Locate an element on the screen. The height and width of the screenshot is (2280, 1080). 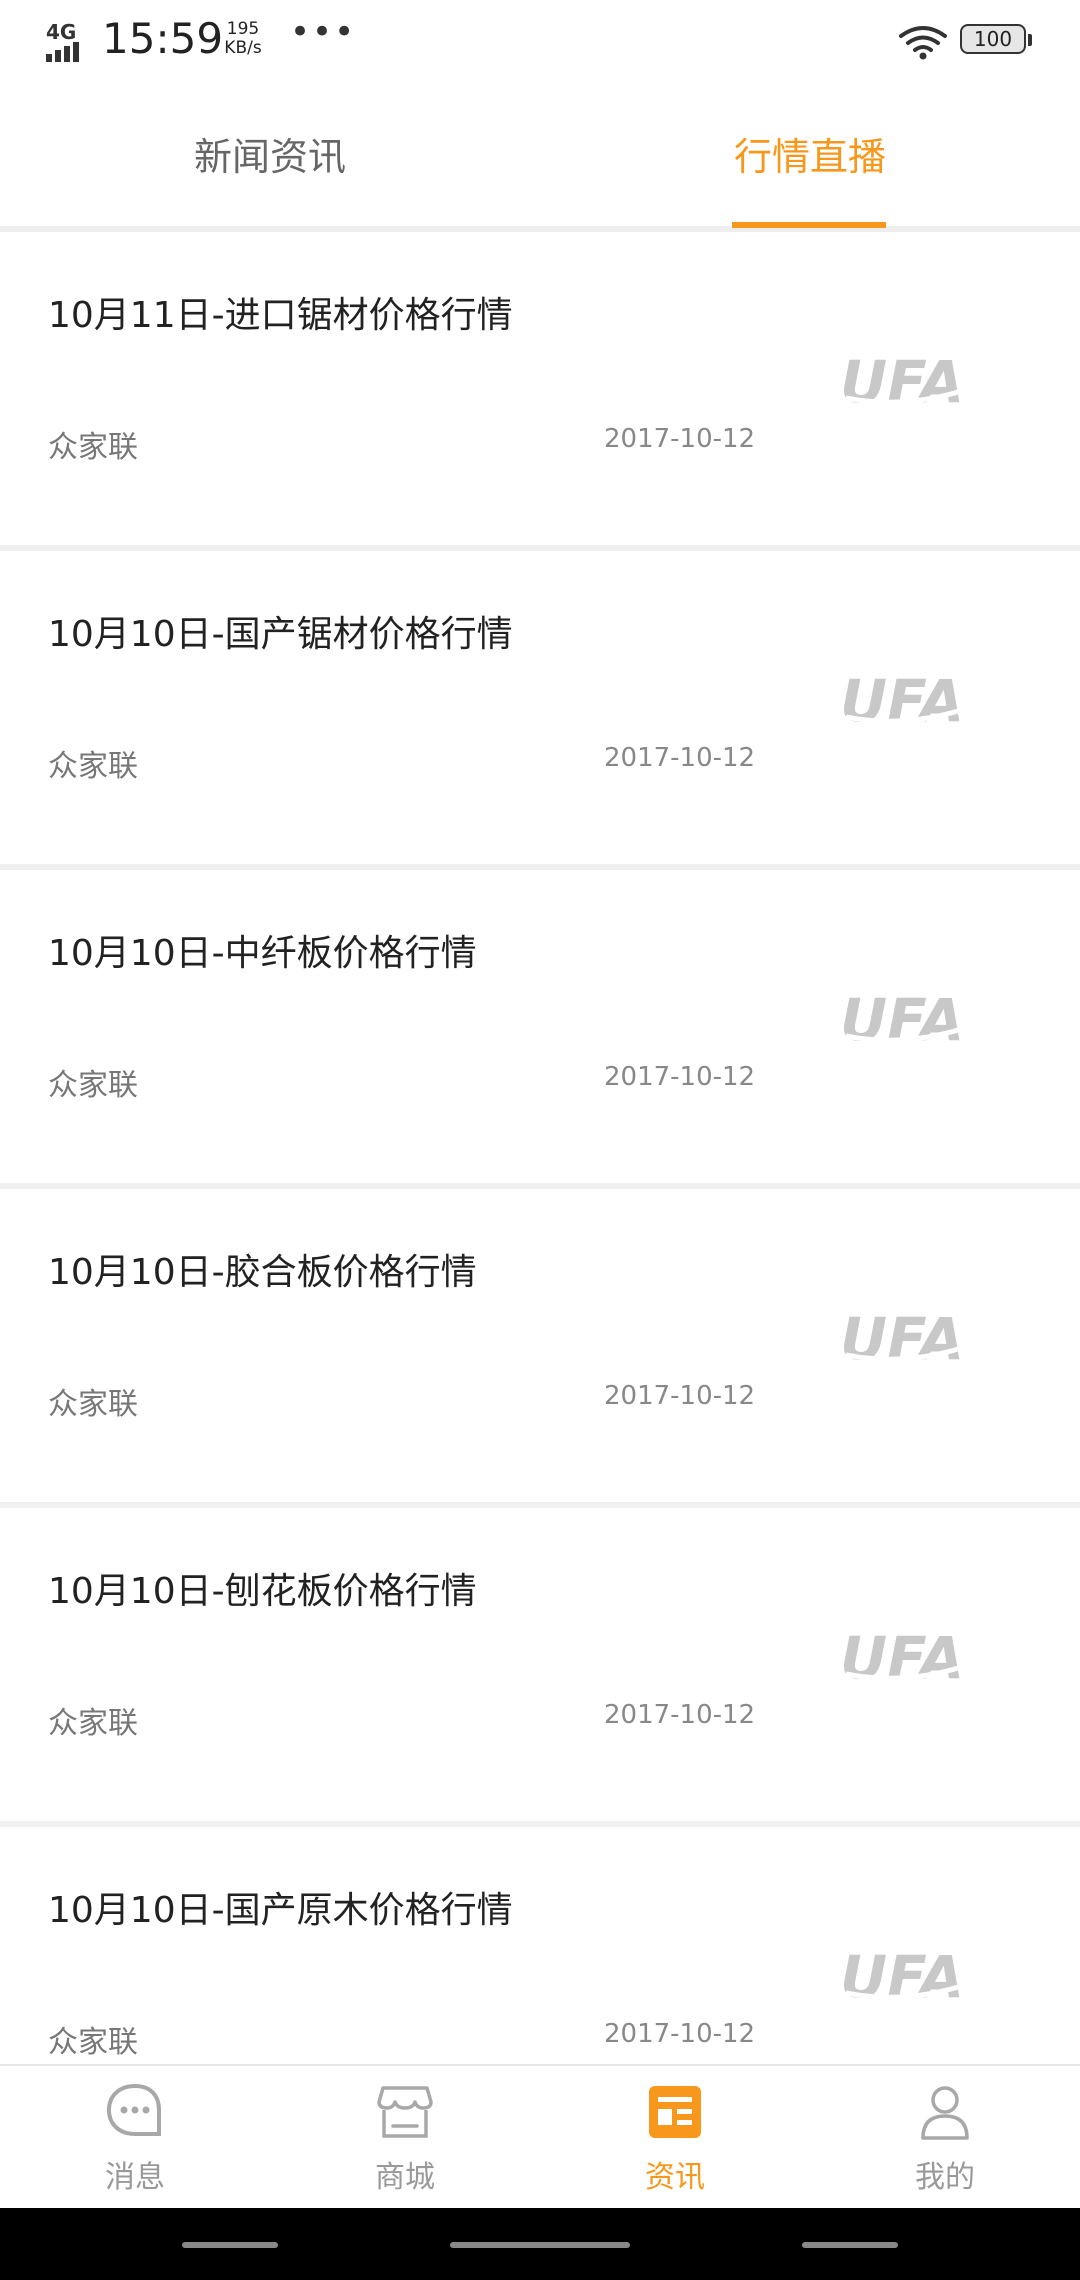
clock: 15:59 is located at coordinates (163, 38).